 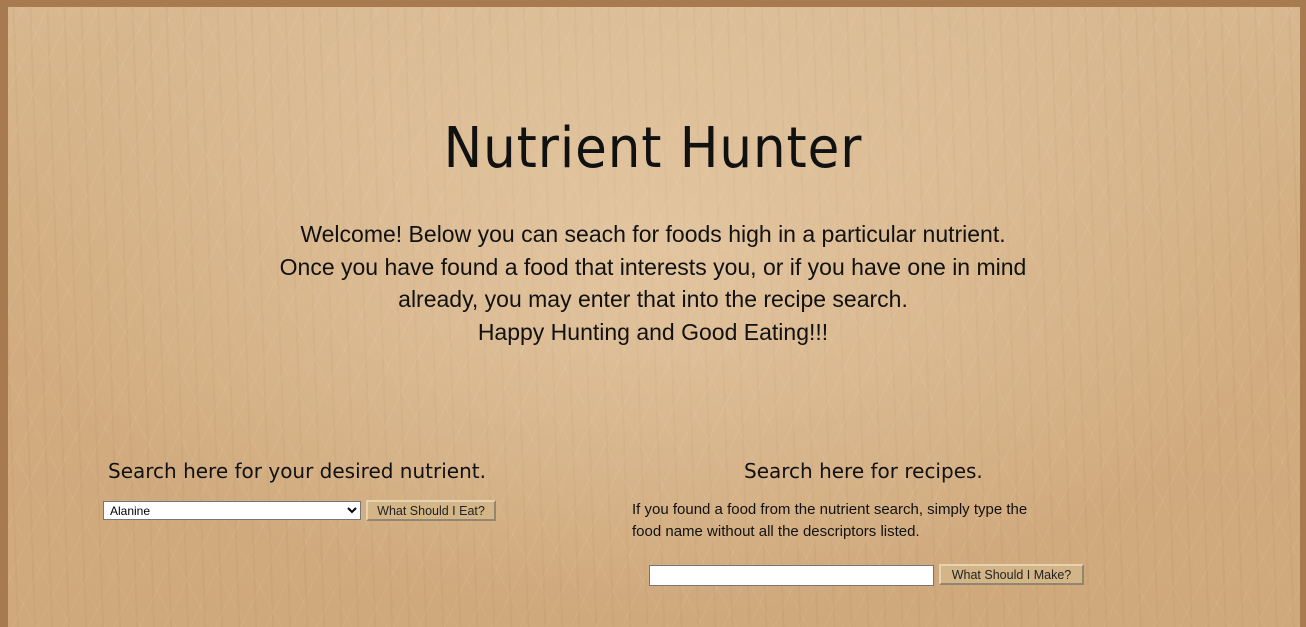 I want to click on nutrient-search-heading: Search here for your desired nutrient., so click(x=297, y=470).